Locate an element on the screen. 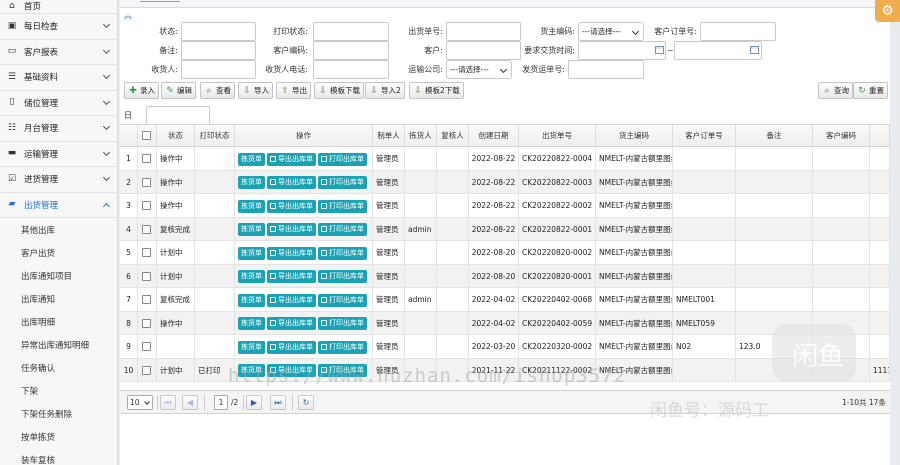 The height and width of the screenshot is (465, 900). sidebar-item-daily-check: ▣ 每日检查 is located at coordinates (58, 27).